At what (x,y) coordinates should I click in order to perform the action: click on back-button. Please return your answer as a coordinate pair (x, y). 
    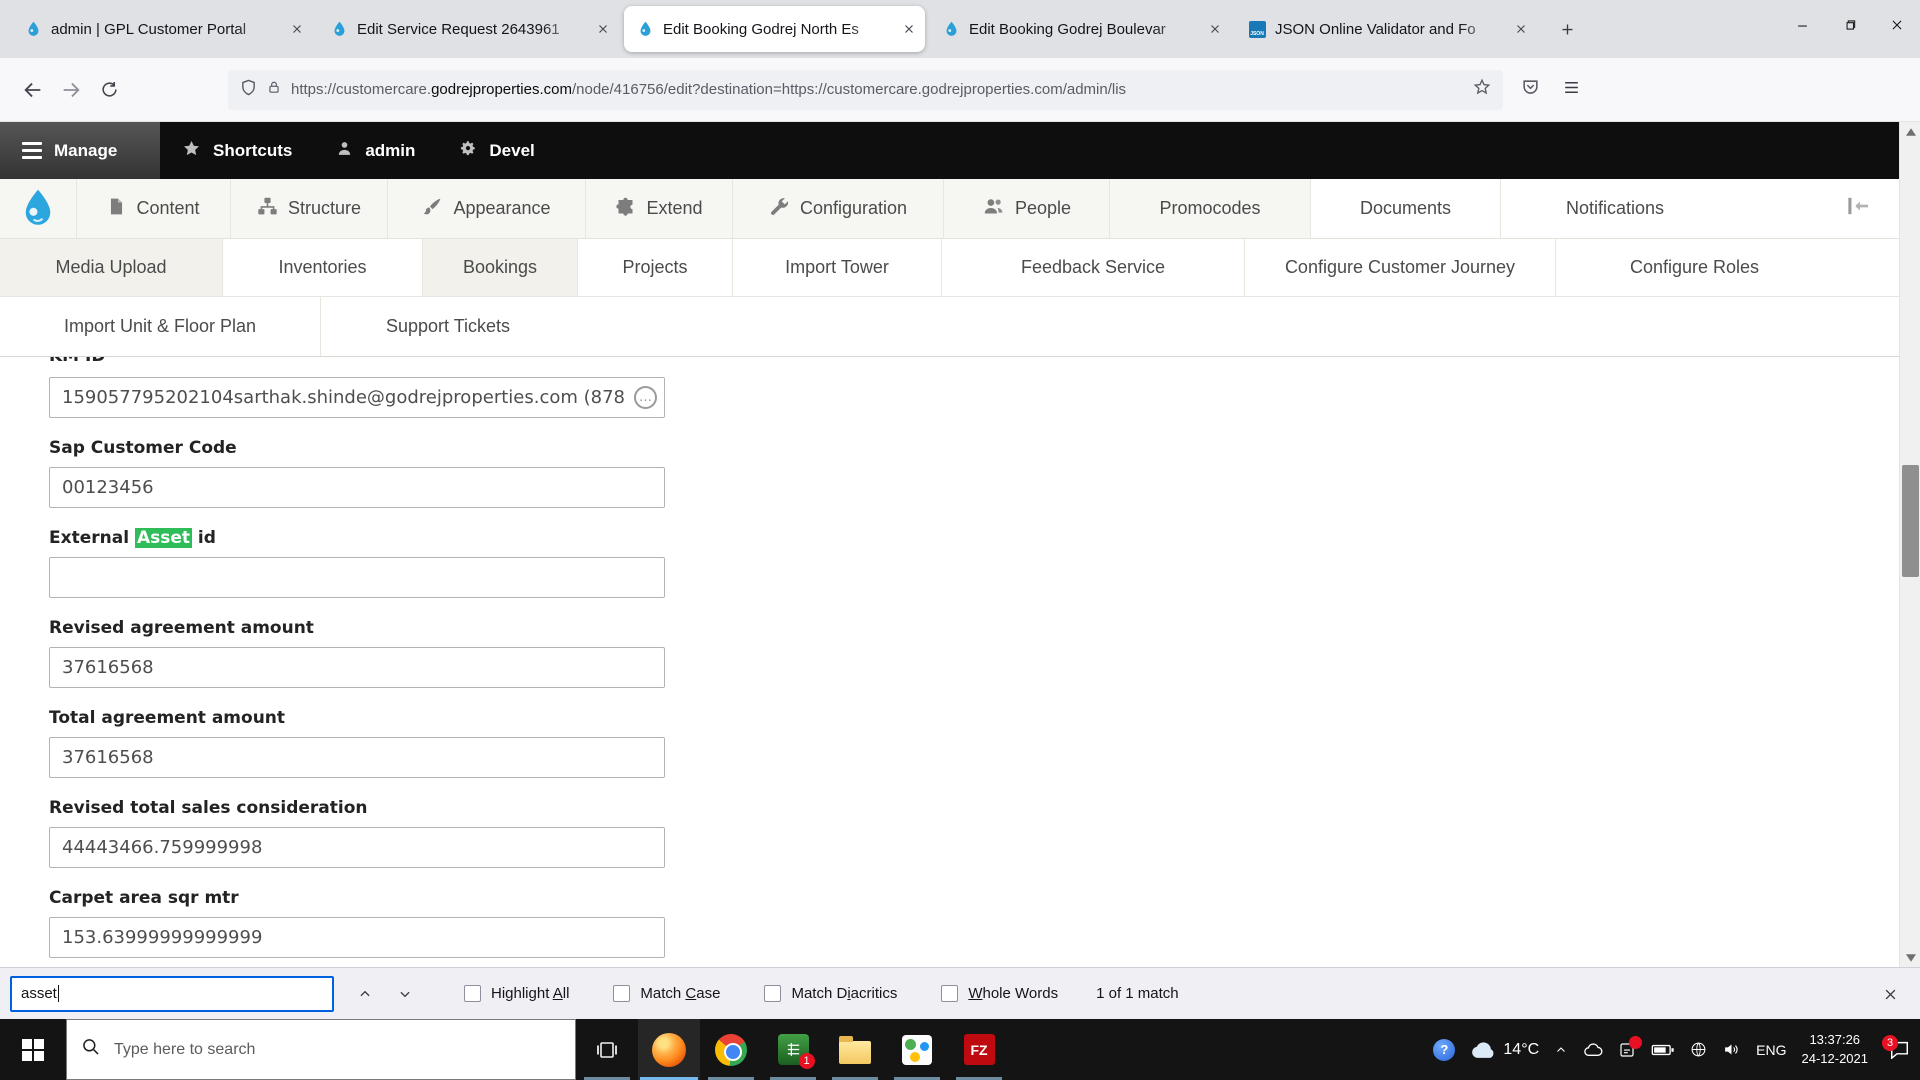
    Looking at the image, I should click on (33, 90).